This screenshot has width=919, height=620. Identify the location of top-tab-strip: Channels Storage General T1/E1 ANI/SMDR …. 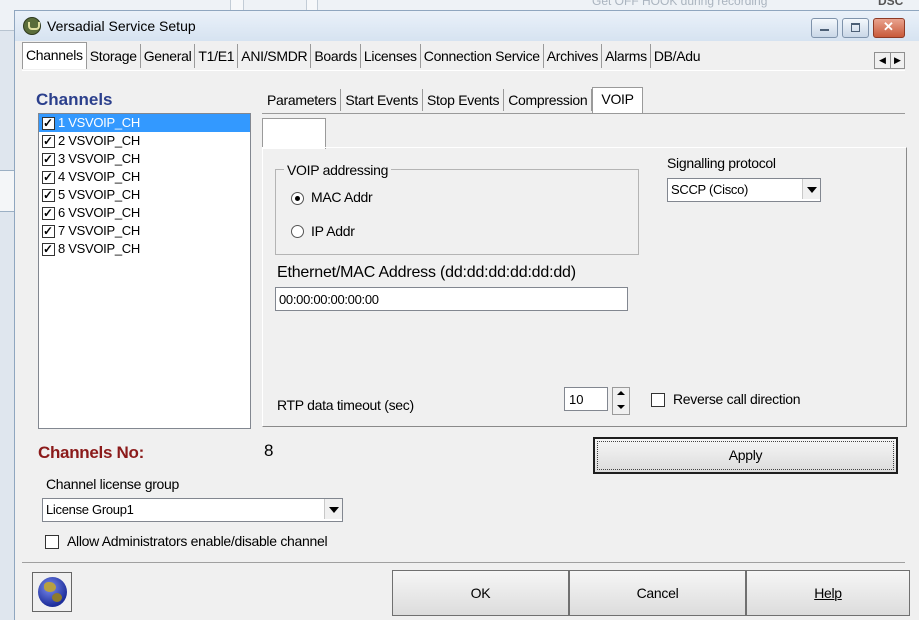
(365, 56).